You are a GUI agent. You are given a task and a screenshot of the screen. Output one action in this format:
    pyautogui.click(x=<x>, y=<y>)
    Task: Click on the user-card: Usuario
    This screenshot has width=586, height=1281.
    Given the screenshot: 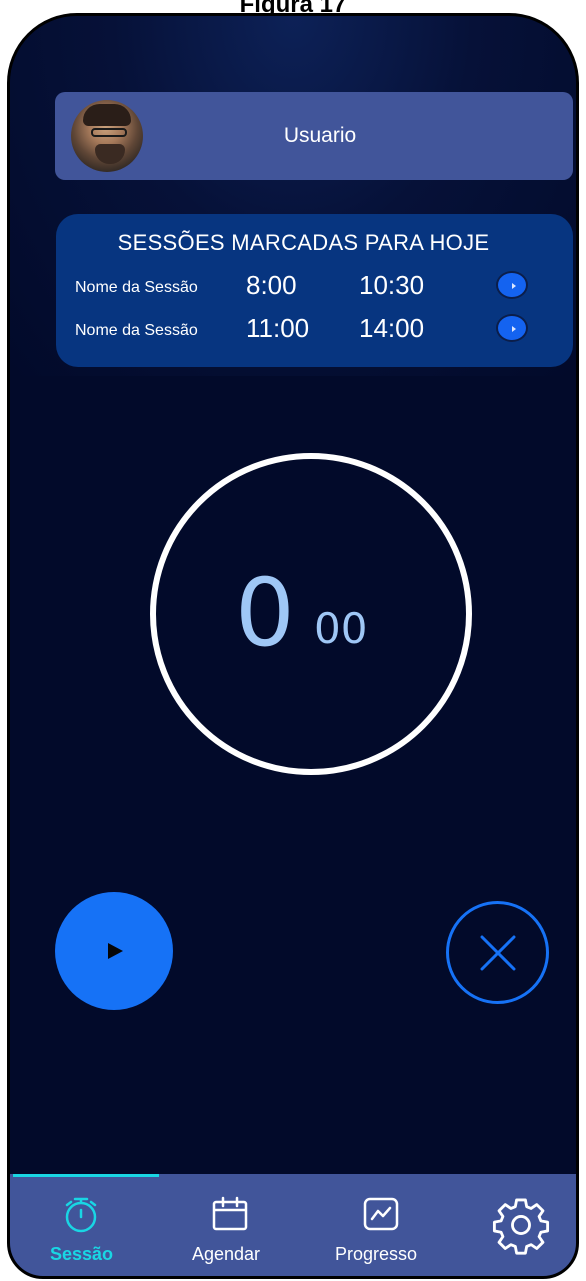 What is the action you would take?
    pyautogui.click(x=314, y=136)
    